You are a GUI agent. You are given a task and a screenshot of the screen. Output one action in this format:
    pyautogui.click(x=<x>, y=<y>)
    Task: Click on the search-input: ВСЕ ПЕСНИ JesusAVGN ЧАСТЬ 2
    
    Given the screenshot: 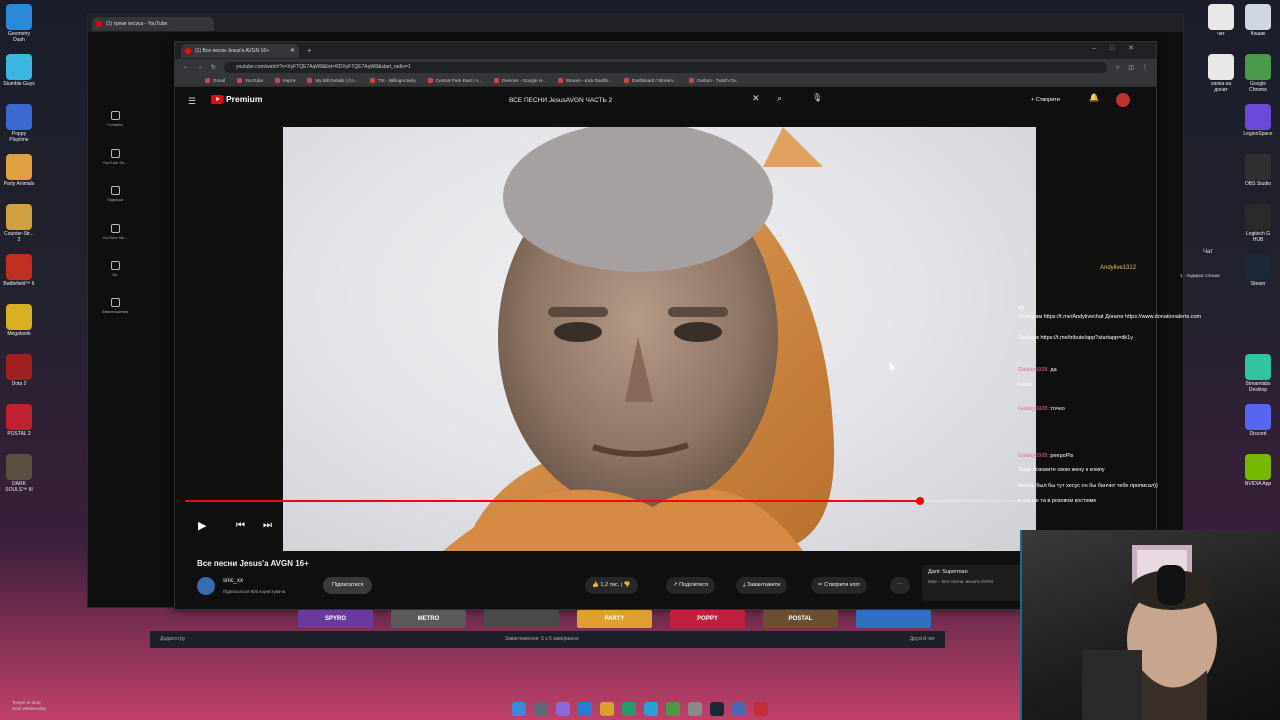 What is the action you would take?
    pyautogui.click(x=635, y=101)
    